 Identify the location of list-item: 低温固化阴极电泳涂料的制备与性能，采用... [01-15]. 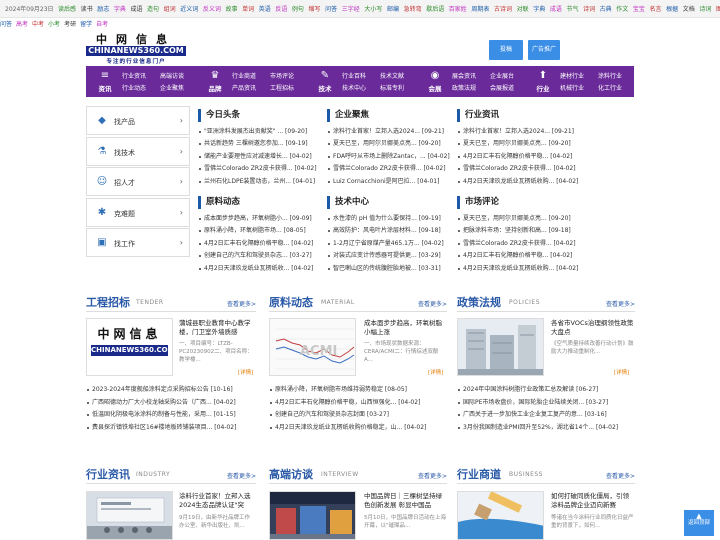
(171, 415).